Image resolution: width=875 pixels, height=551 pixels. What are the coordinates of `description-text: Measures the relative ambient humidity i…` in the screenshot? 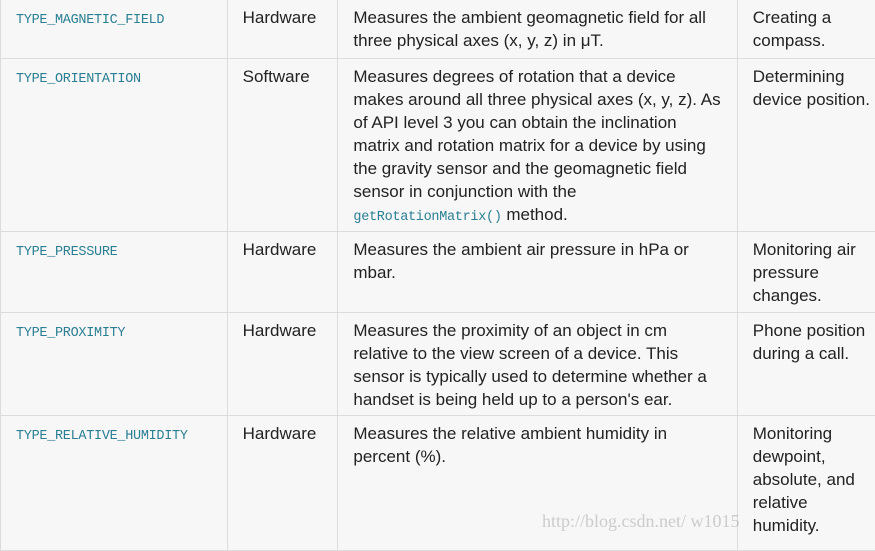 It's located at (510, 445).